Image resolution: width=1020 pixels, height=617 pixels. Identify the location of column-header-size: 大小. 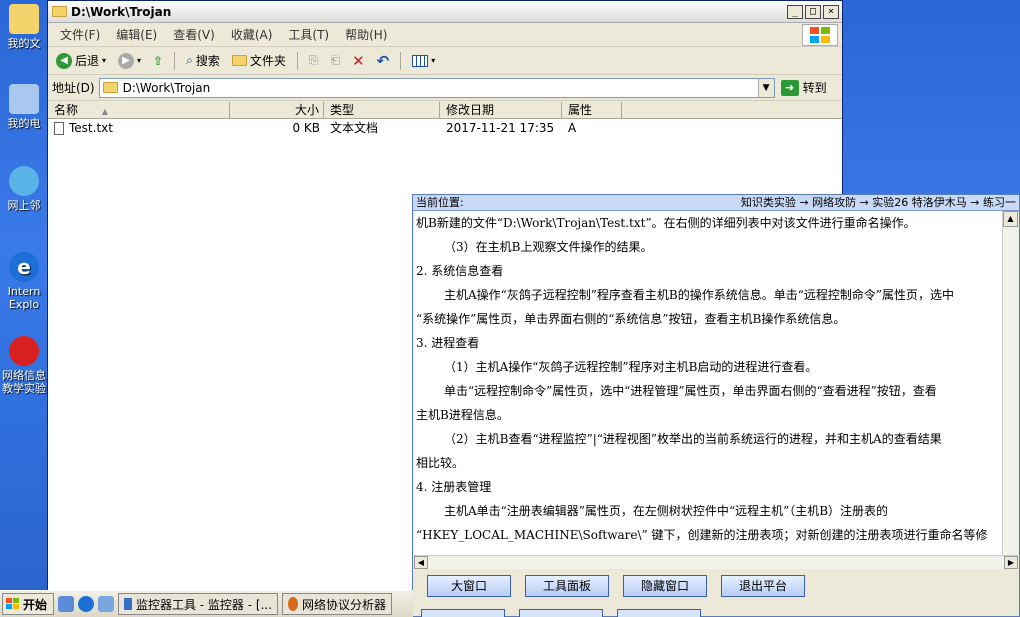
(277, 110).